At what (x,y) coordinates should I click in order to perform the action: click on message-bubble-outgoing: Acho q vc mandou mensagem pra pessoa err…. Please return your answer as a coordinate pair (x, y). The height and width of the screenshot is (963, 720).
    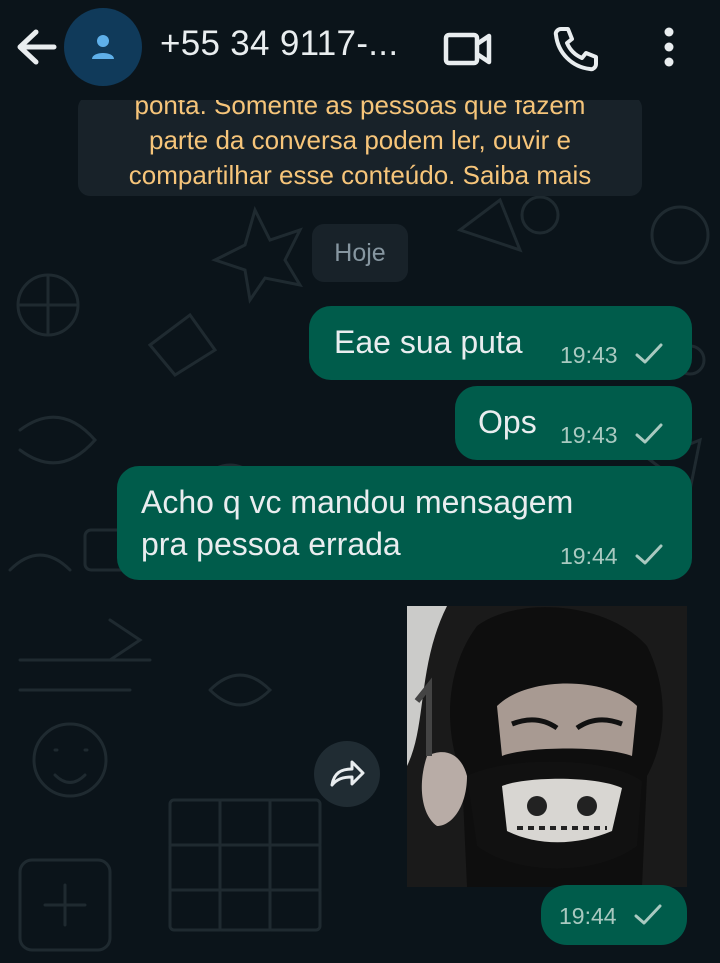
    Looking at the image, I should click on (404, 523).